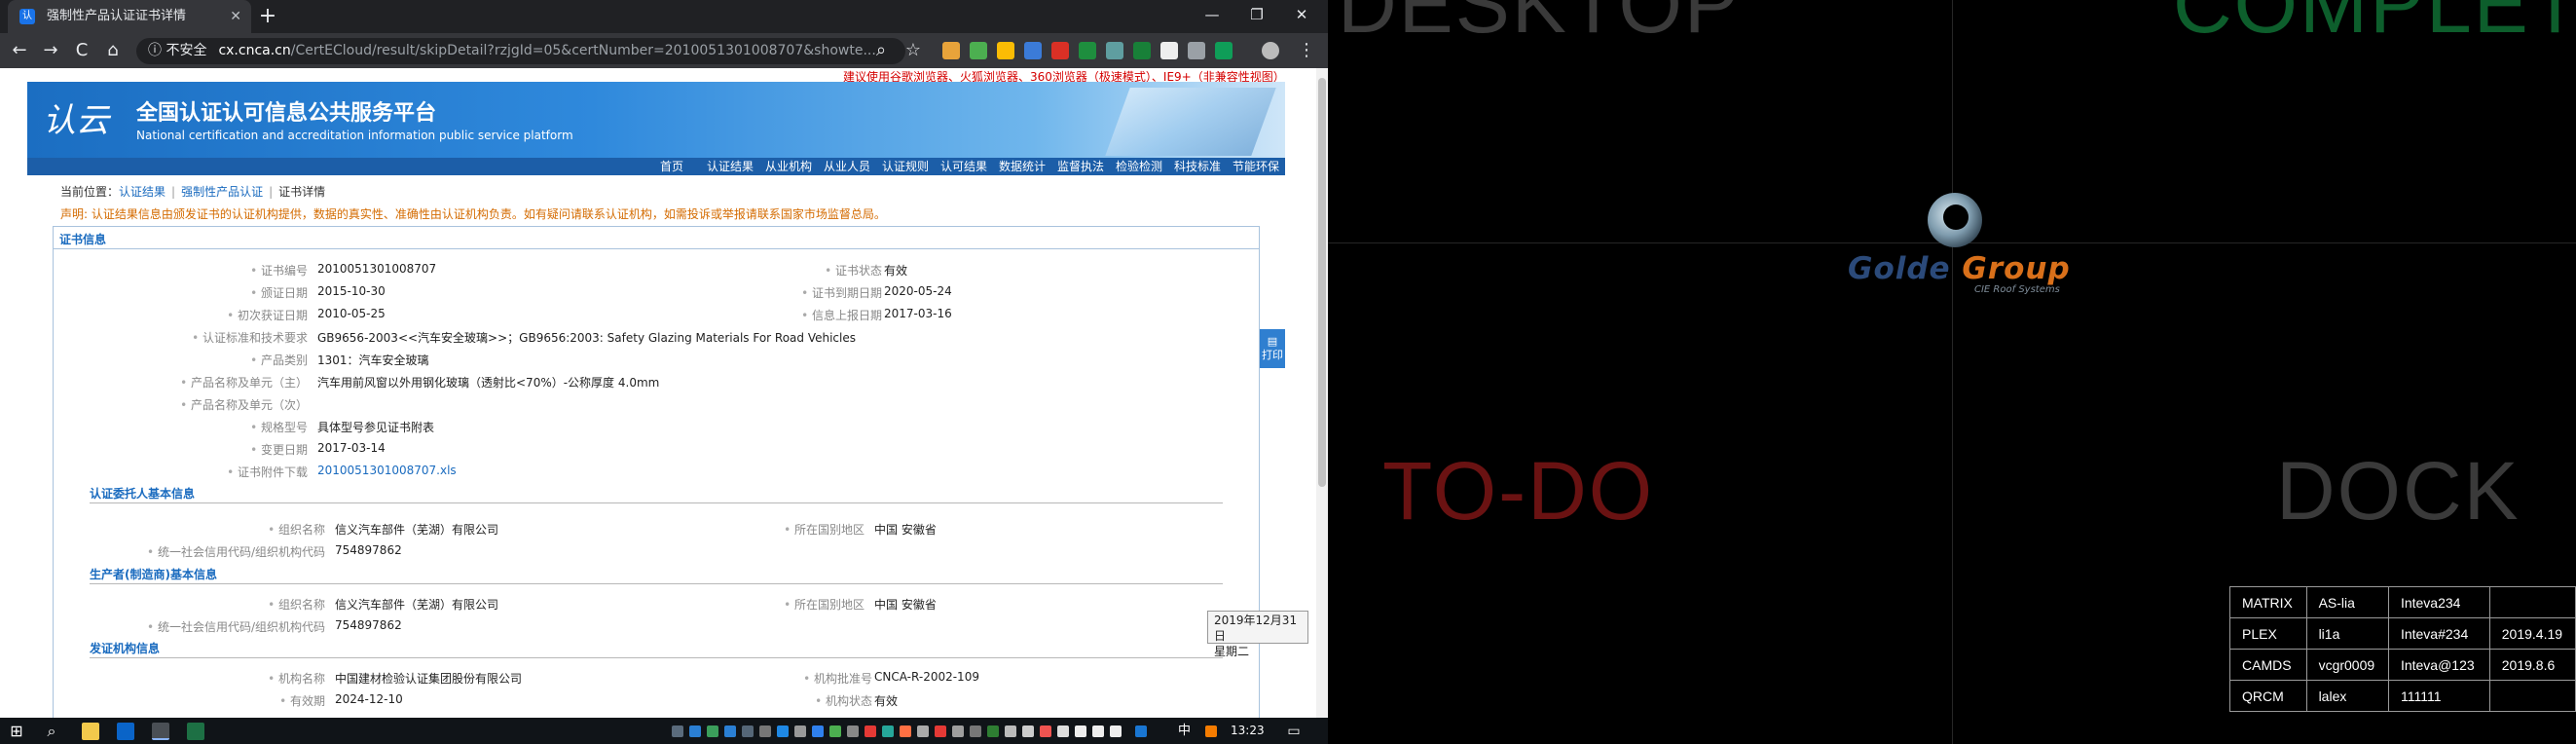 The image size is (2576, 744). Describe the element at coordinates (255, 50) in the screenshot. I see `url-domain: cx.cnca.cn` at that location.